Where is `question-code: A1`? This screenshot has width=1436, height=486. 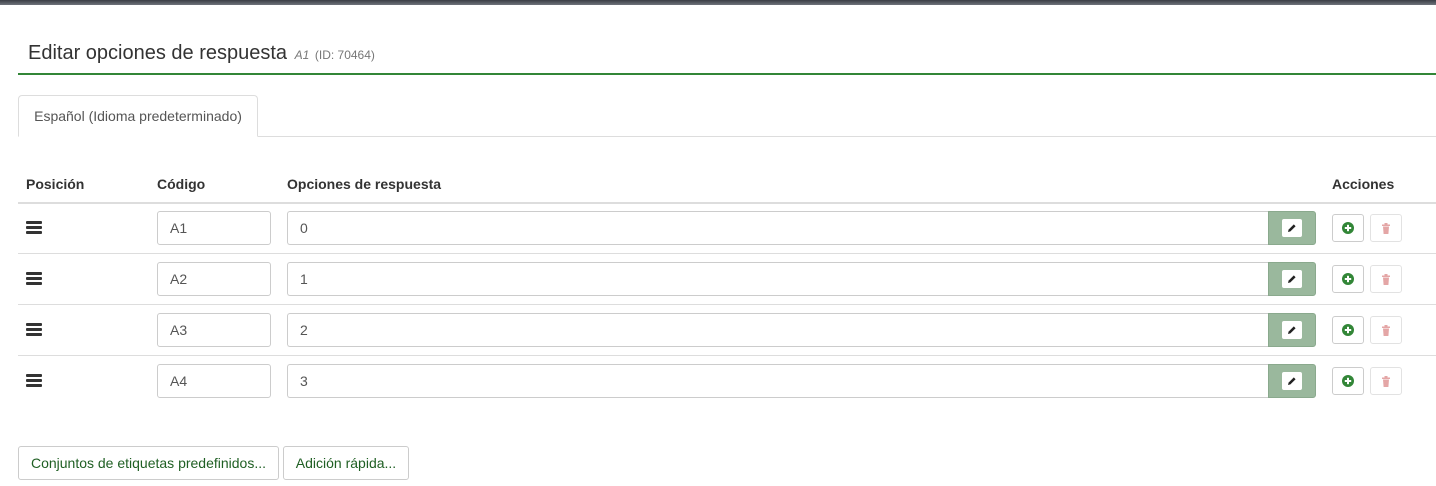
question-code: A1 is located at coordinates (302, 55).